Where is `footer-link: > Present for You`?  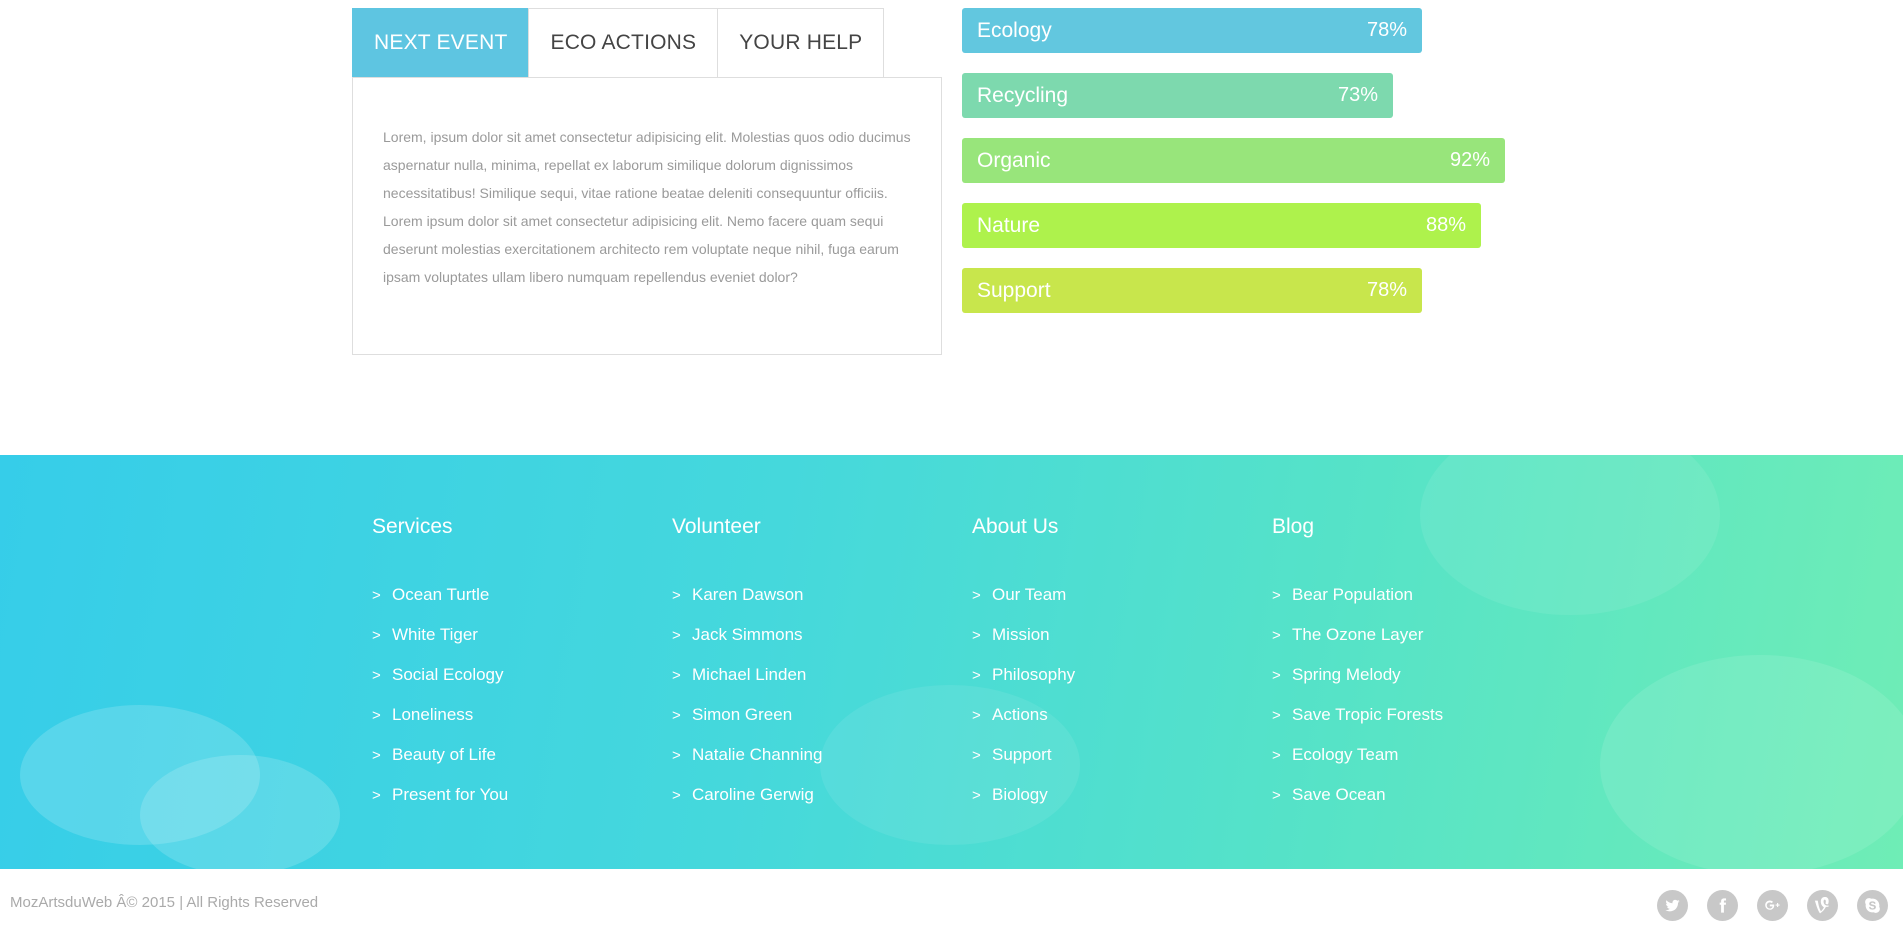
footer-link: > Present for You is located at coordinates (440, 795).